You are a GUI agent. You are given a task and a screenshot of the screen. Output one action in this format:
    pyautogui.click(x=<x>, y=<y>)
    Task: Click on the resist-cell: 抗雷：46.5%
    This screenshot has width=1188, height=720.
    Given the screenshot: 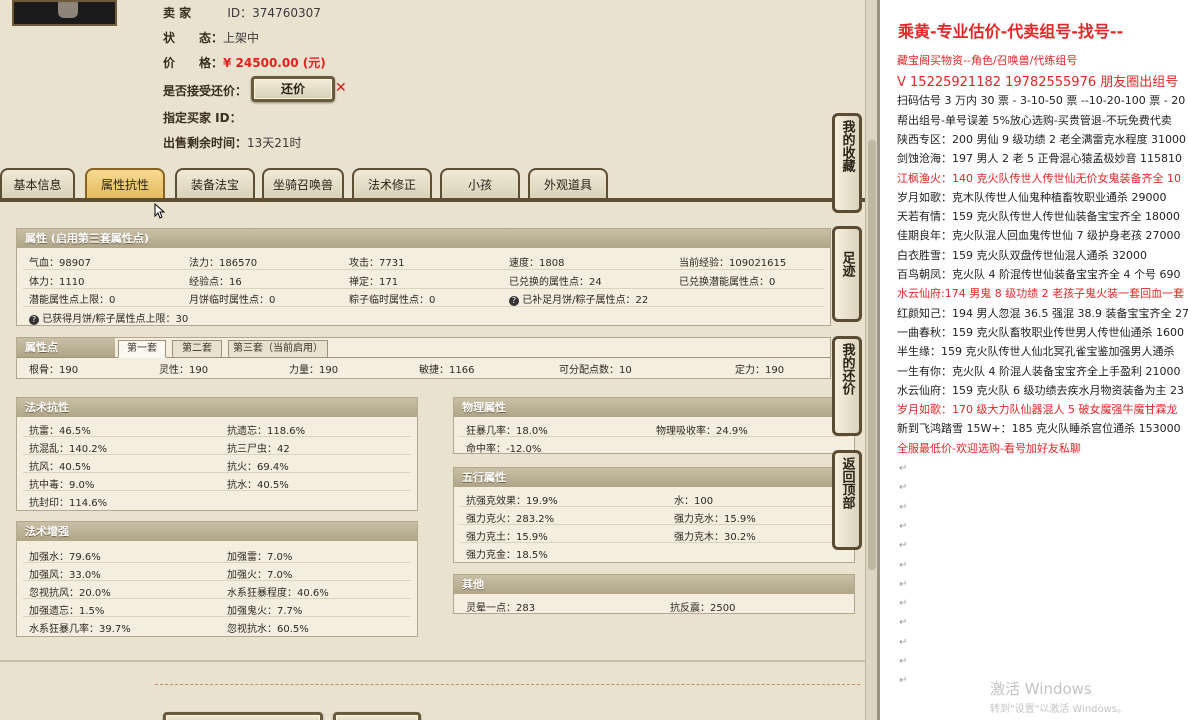 What is the action you would take?
    pyautogui.click(x=60, y=431)
    